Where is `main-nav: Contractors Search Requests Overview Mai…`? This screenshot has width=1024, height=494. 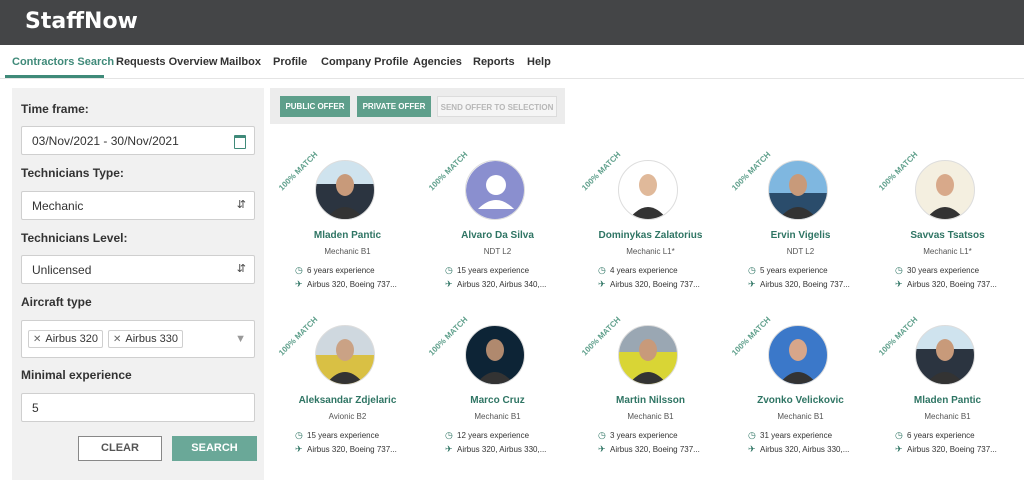 main-nav: Contractors Search Requests Overview Mai… is located at coordinates (512, 63).